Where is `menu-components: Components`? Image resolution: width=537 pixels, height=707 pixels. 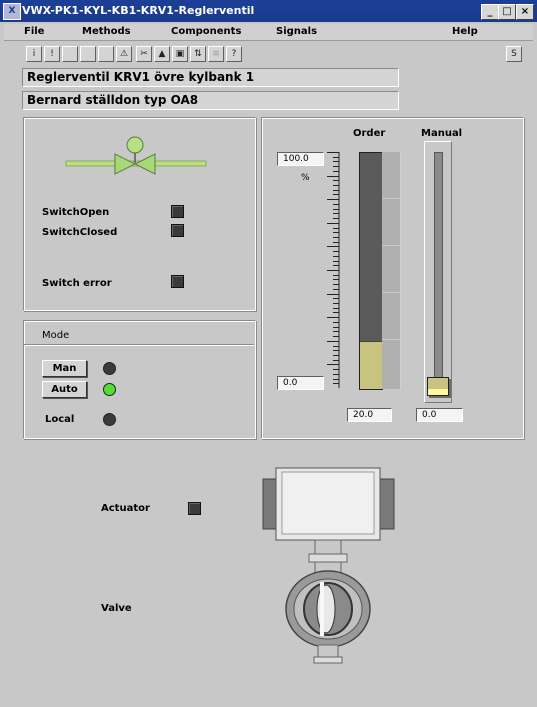 menu-components: Components is located at coordinates (206, 31).